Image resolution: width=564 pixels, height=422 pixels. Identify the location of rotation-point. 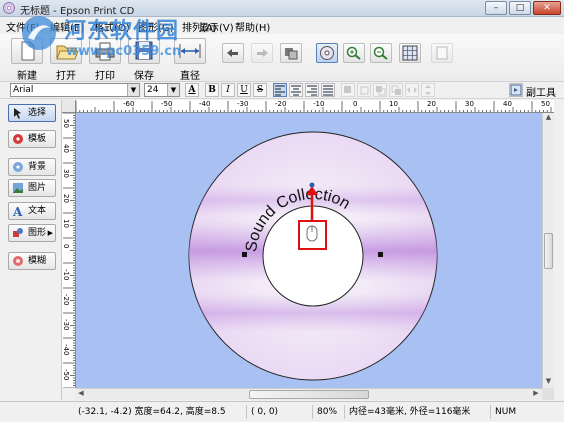
(312, 185).